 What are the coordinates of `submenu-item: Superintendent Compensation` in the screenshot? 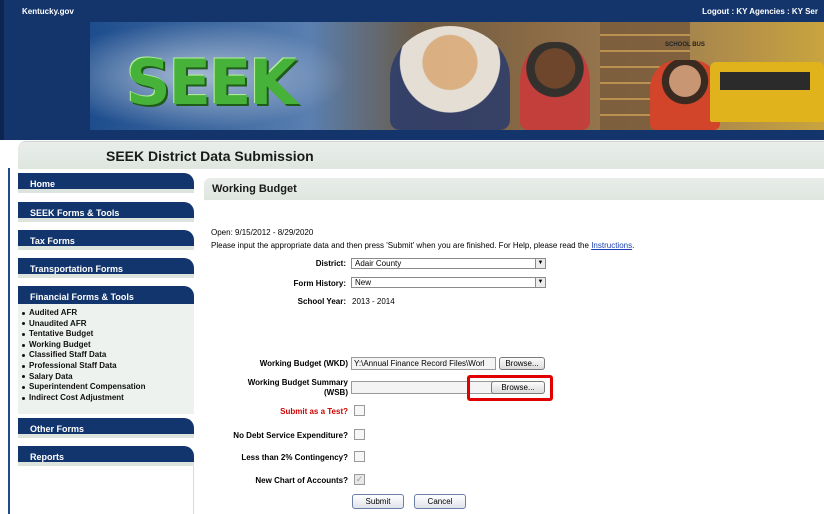 It's located at (108, 387).